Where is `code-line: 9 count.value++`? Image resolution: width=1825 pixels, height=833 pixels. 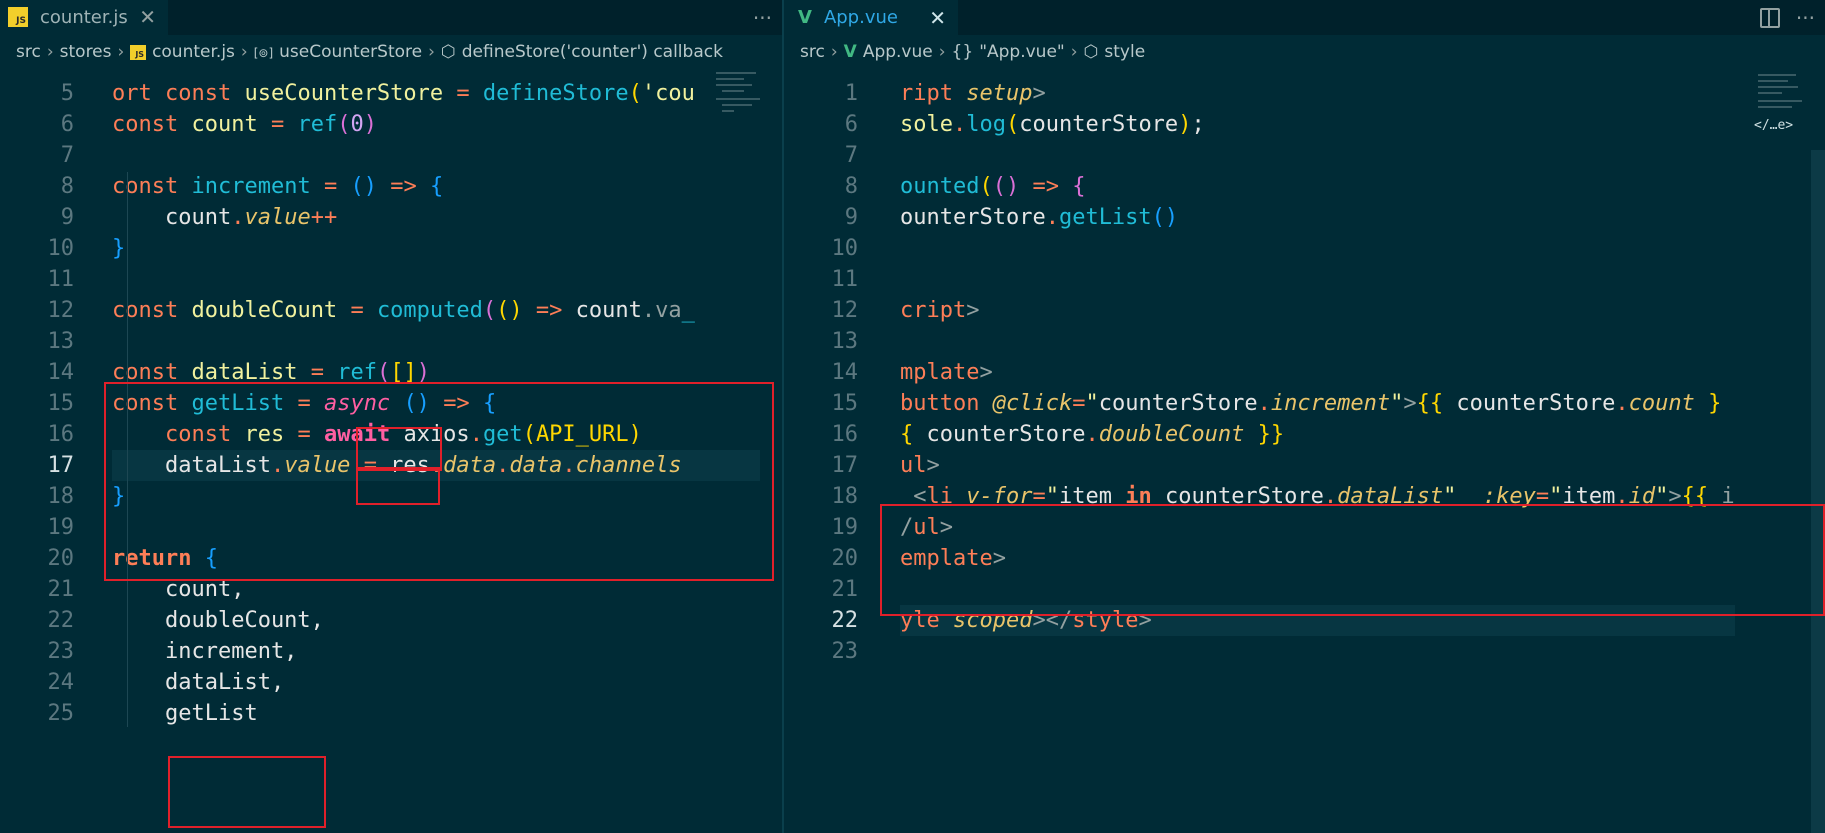
code-line: 9 count.value++ is located at coordinates (391, 217).